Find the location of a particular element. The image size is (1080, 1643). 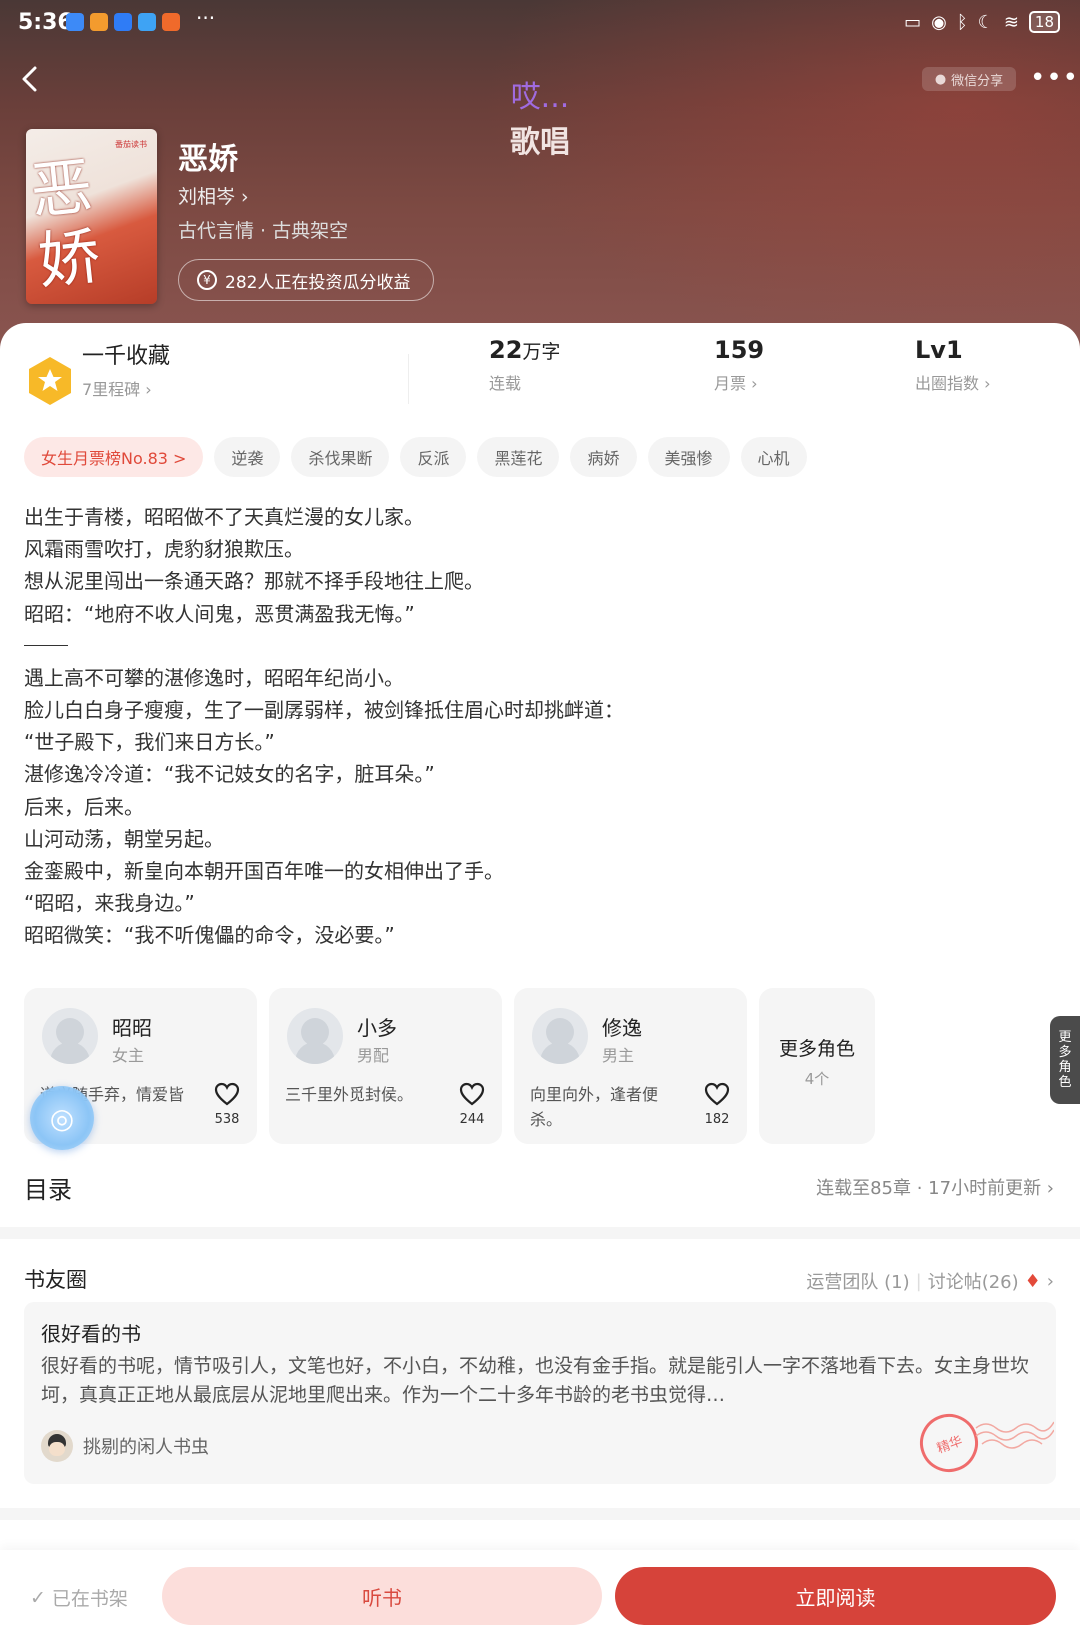

author-avatar is located at coordinates (57, 1446).